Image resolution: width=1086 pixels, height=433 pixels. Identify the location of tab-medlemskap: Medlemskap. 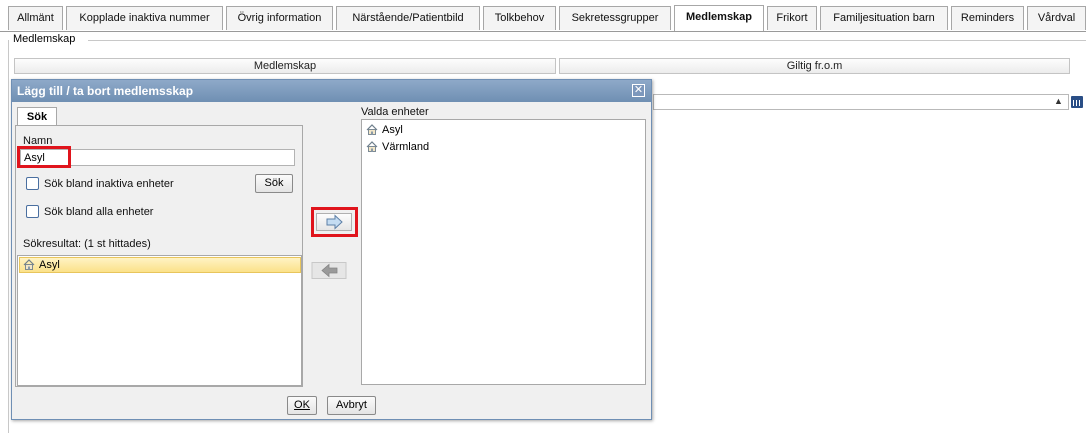
(719, 18).